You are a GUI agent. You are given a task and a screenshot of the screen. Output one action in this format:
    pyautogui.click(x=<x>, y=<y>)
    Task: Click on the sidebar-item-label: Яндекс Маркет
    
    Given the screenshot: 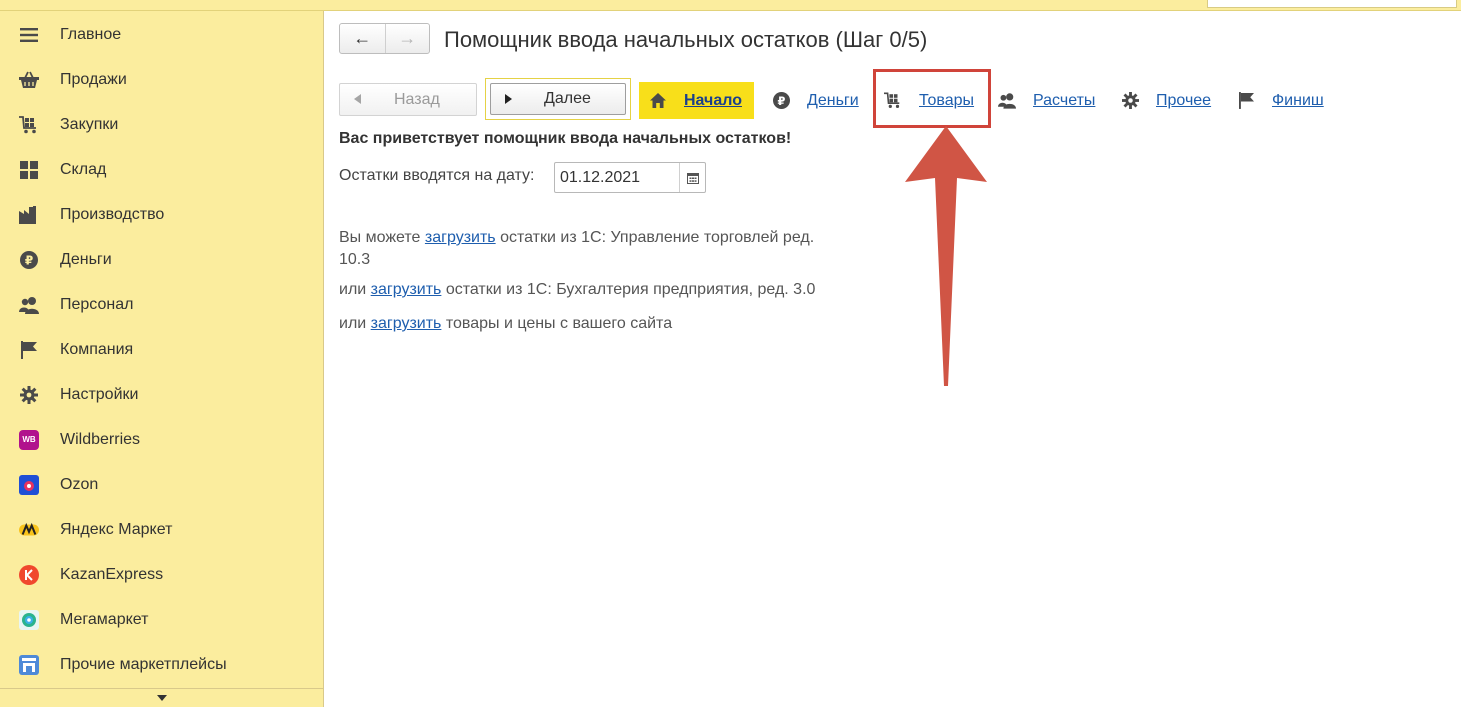 What is the action you would take?
    pyautogui.click(x=116, y=529)
    